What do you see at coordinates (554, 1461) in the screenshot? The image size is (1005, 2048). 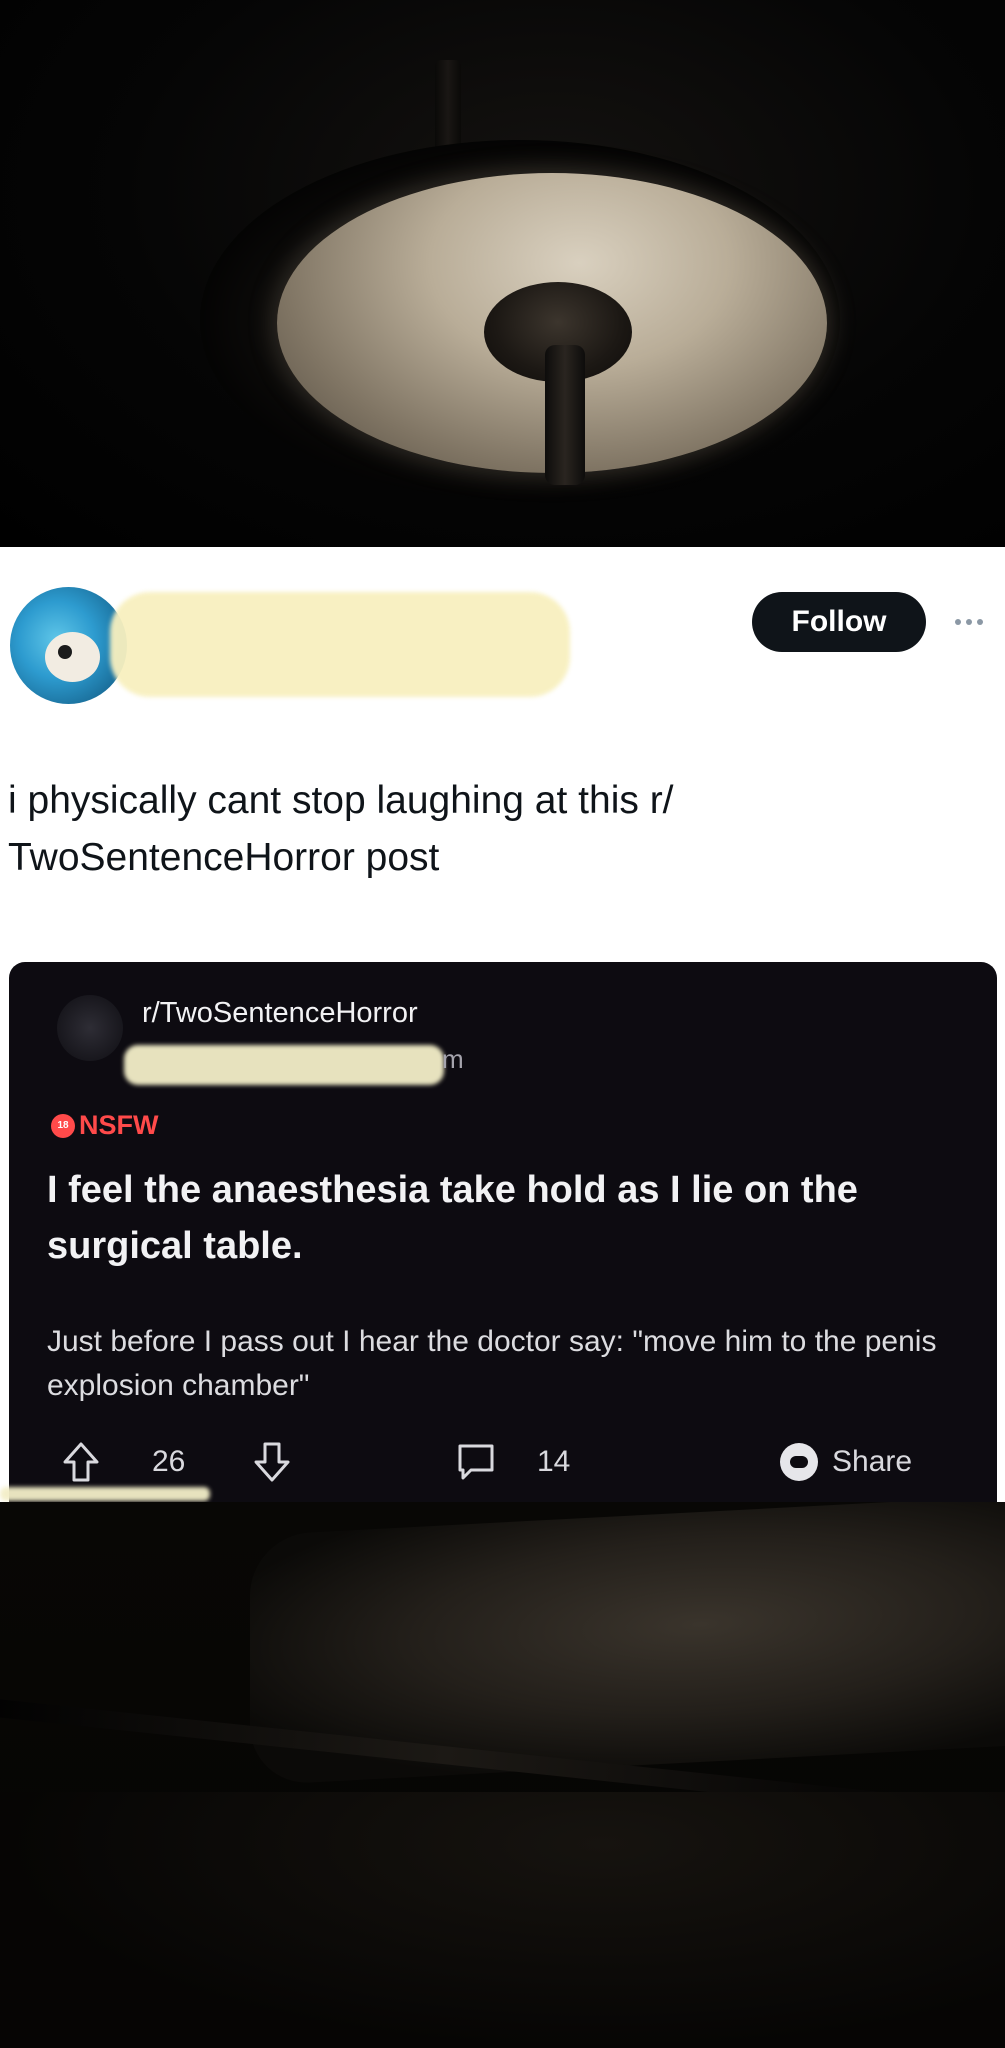 I see `comment-count: 14` at bounding box center [554, 1461].